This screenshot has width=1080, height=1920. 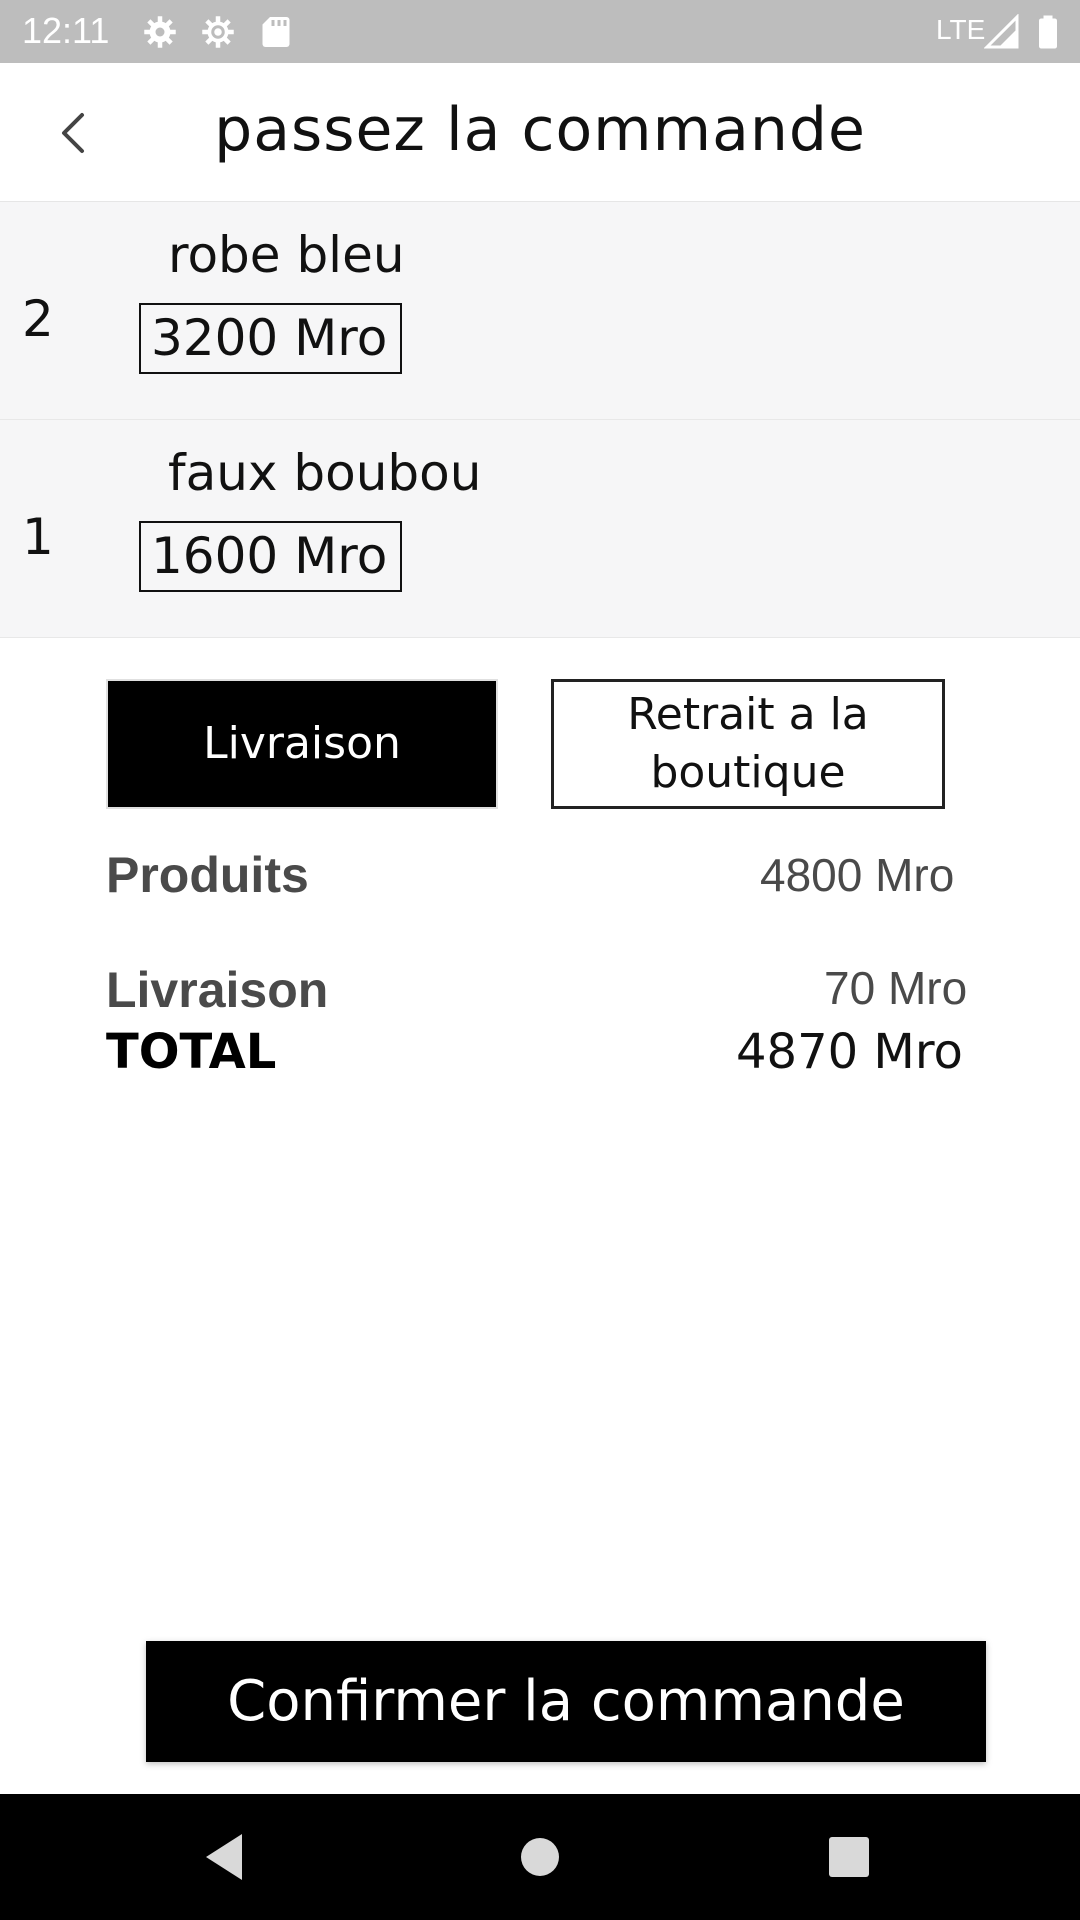 I want to click on pickup-option-label: Retrait a la boutique, so click(x=748, y=743).